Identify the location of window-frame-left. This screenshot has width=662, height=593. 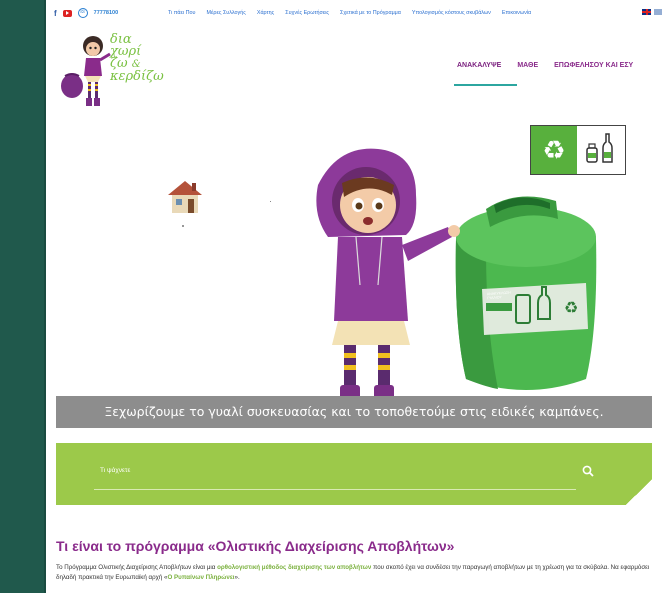
(23, 296).